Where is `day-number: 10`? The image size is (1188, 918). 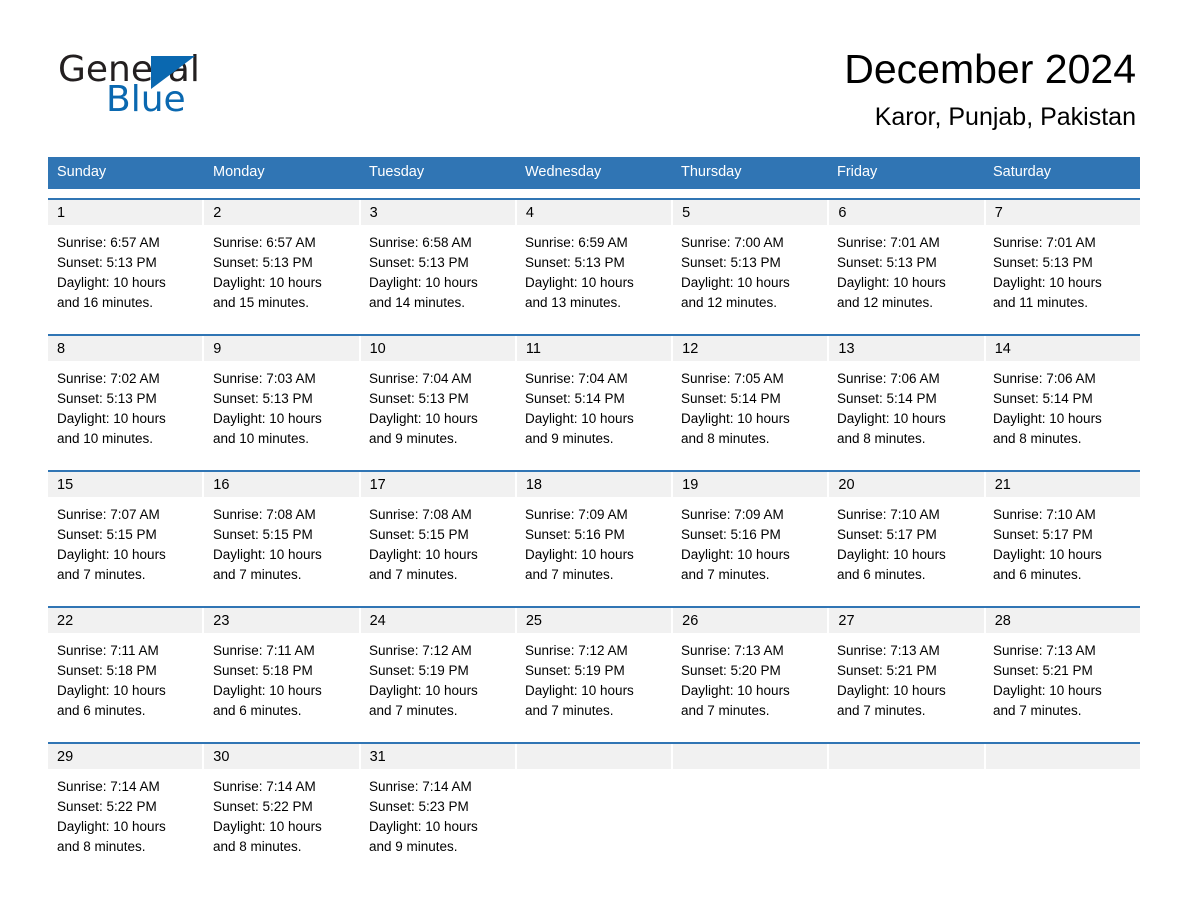 day-number: 10 is located at coordinates (439, 348).